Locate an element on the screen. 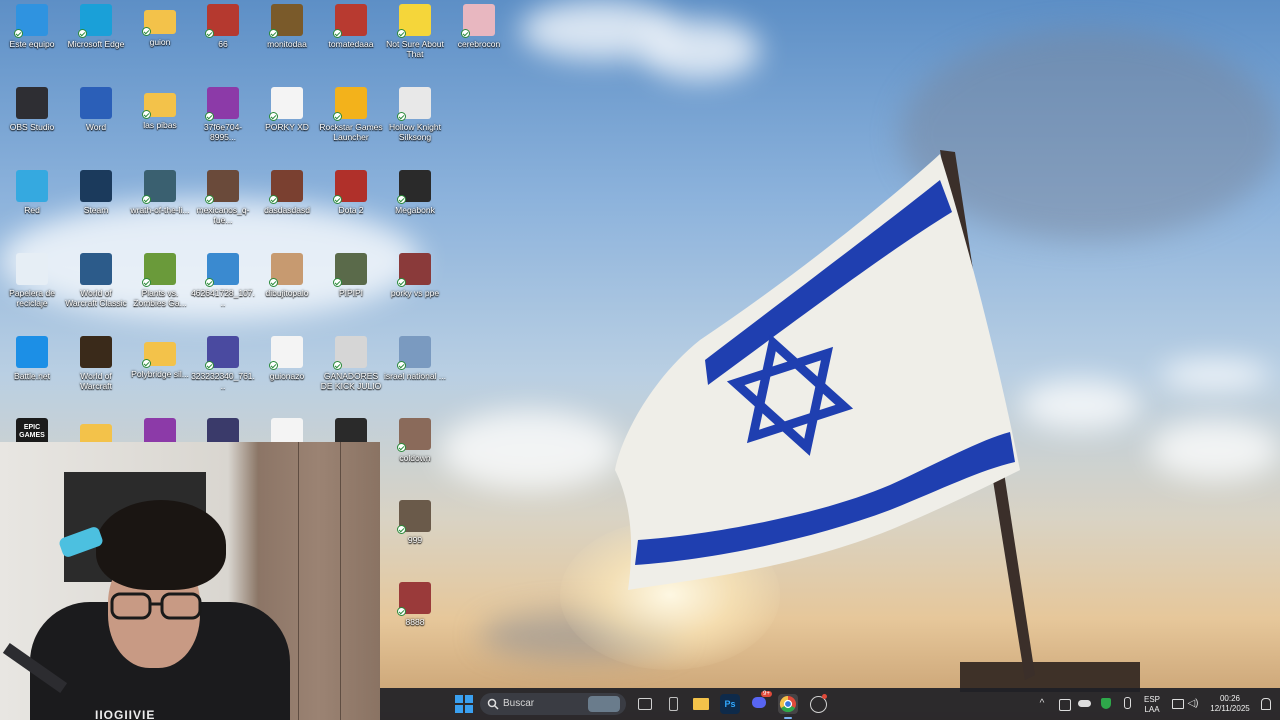 The height and width of the screenshot is (720, 1280). desktop-icon: 66 is located at coordinates (223, 26).